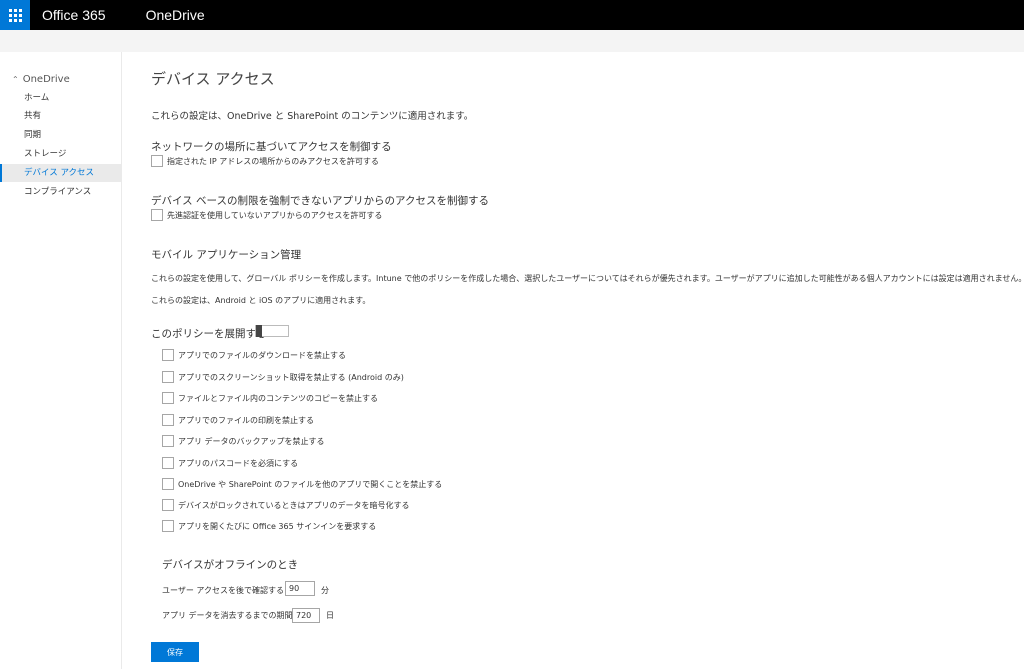 Image resolution: width=1024 pixels, height=669 pixels. What do you see at coordinates (209, 334) in the screenshot?
I see `deploy-policy-label: このポリシーを展開する` at bounding box center [209, 334].